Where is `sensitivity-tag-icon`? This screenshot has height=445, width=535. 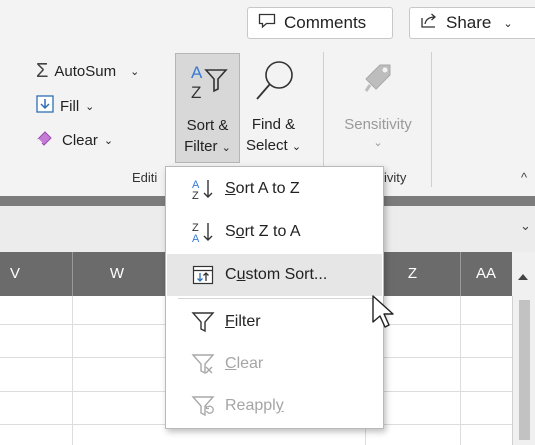 sensitivity-tag-icon is located at coordinates (378, 81).